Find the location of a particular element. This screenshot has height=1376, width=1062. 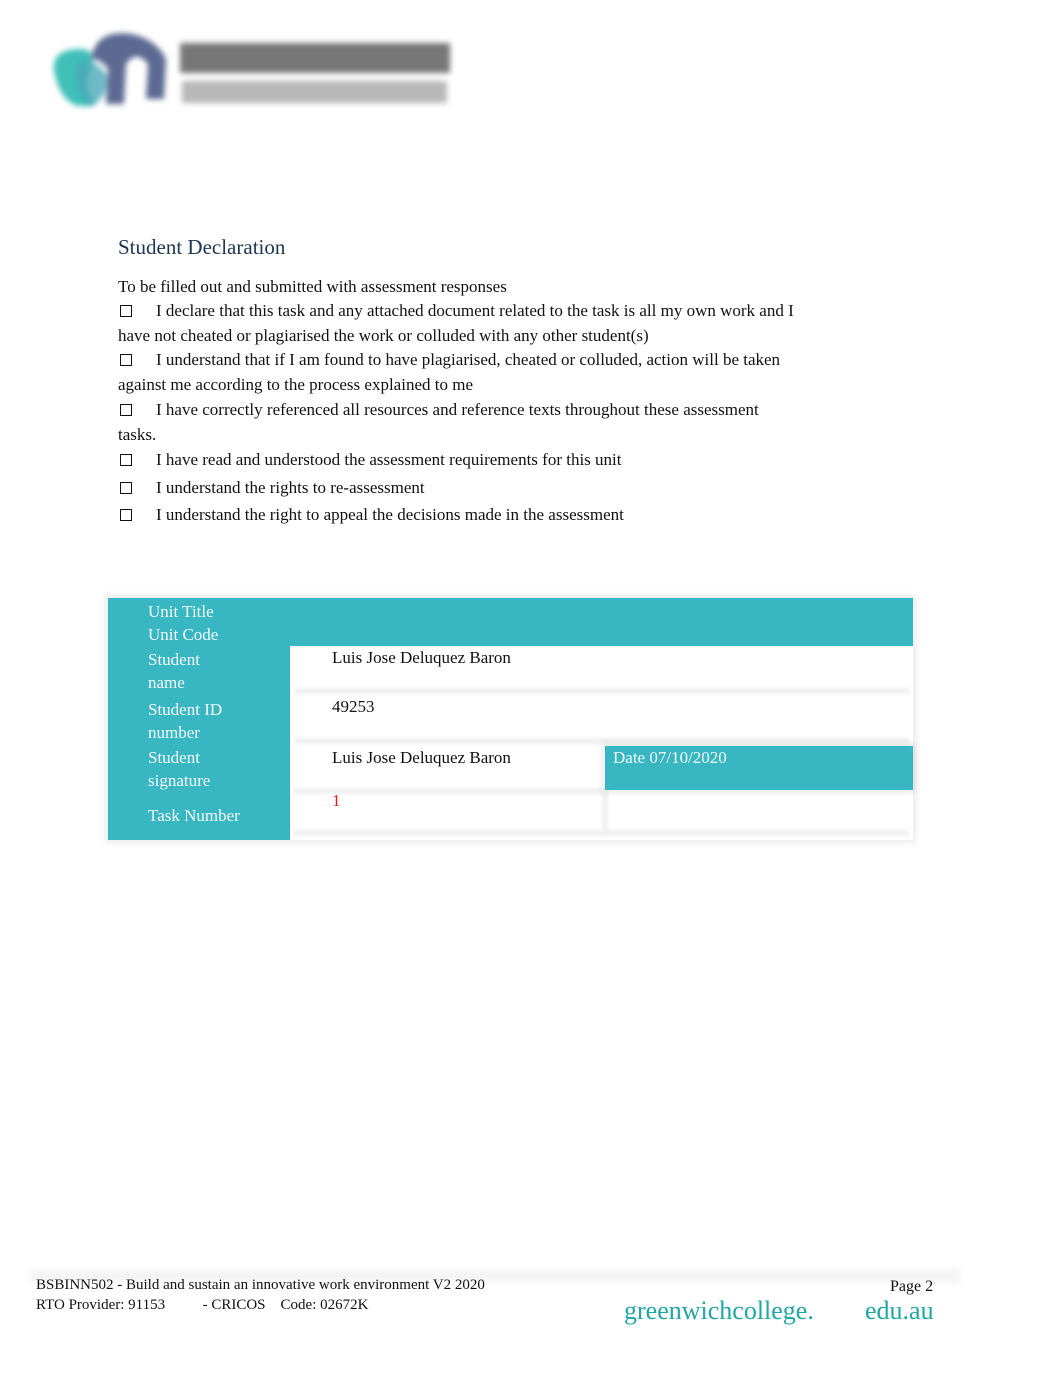

website-link-part2: edu.au is located at coordinates (899, 1311).